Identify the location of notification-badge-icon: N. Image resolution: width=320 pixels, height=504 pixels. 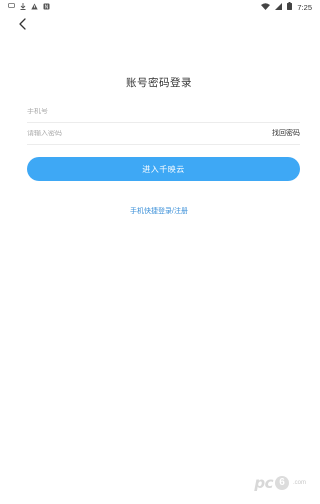
(46, 7).